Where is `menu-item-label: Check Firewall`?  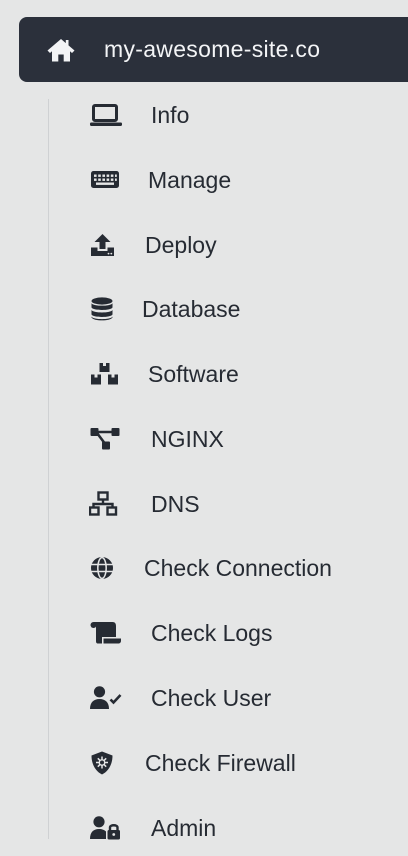 menu-item-label: Check Firewall is located at coordinates (220, 763).